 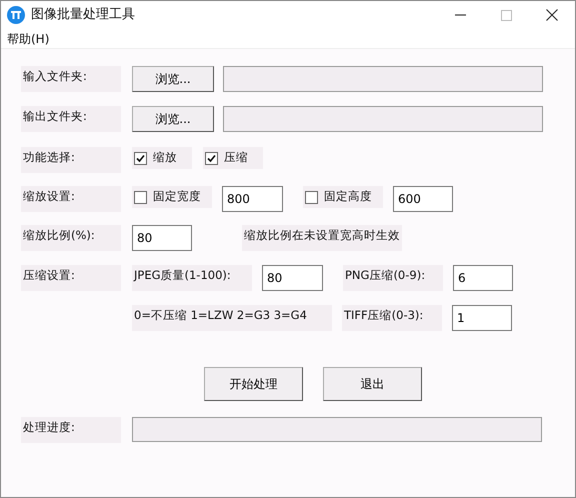 What do you see at coordinates (71, 160) in the screenshot?
I see `field-label: 功能选择:` at bounding box center [71, 160].